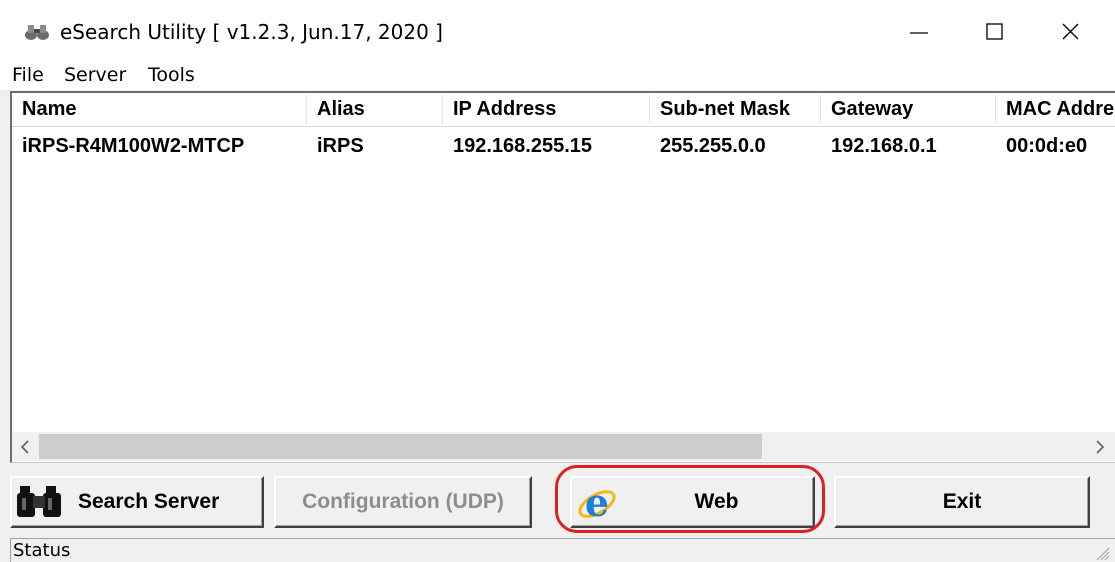 Image resolution: width=1115 pixels, height=562 pixels. I want to click on chevron-right-icon, so click(1100, 447).